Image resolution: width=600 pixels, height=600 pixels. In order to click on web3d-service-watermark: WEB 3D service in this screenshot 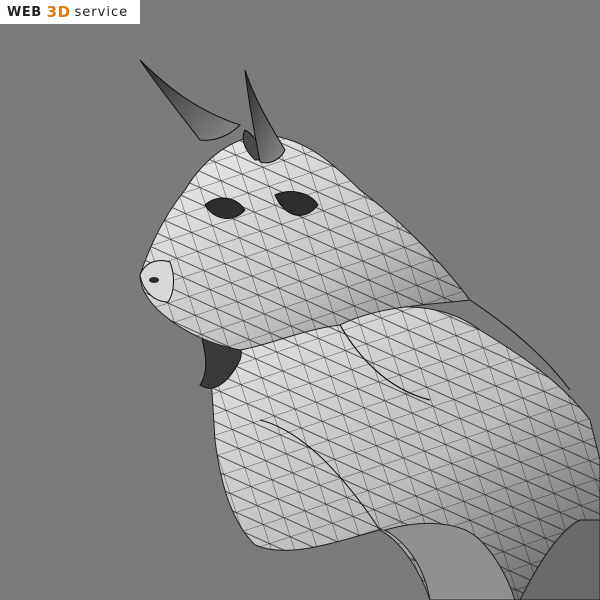, I will do `click(70, 12)`.